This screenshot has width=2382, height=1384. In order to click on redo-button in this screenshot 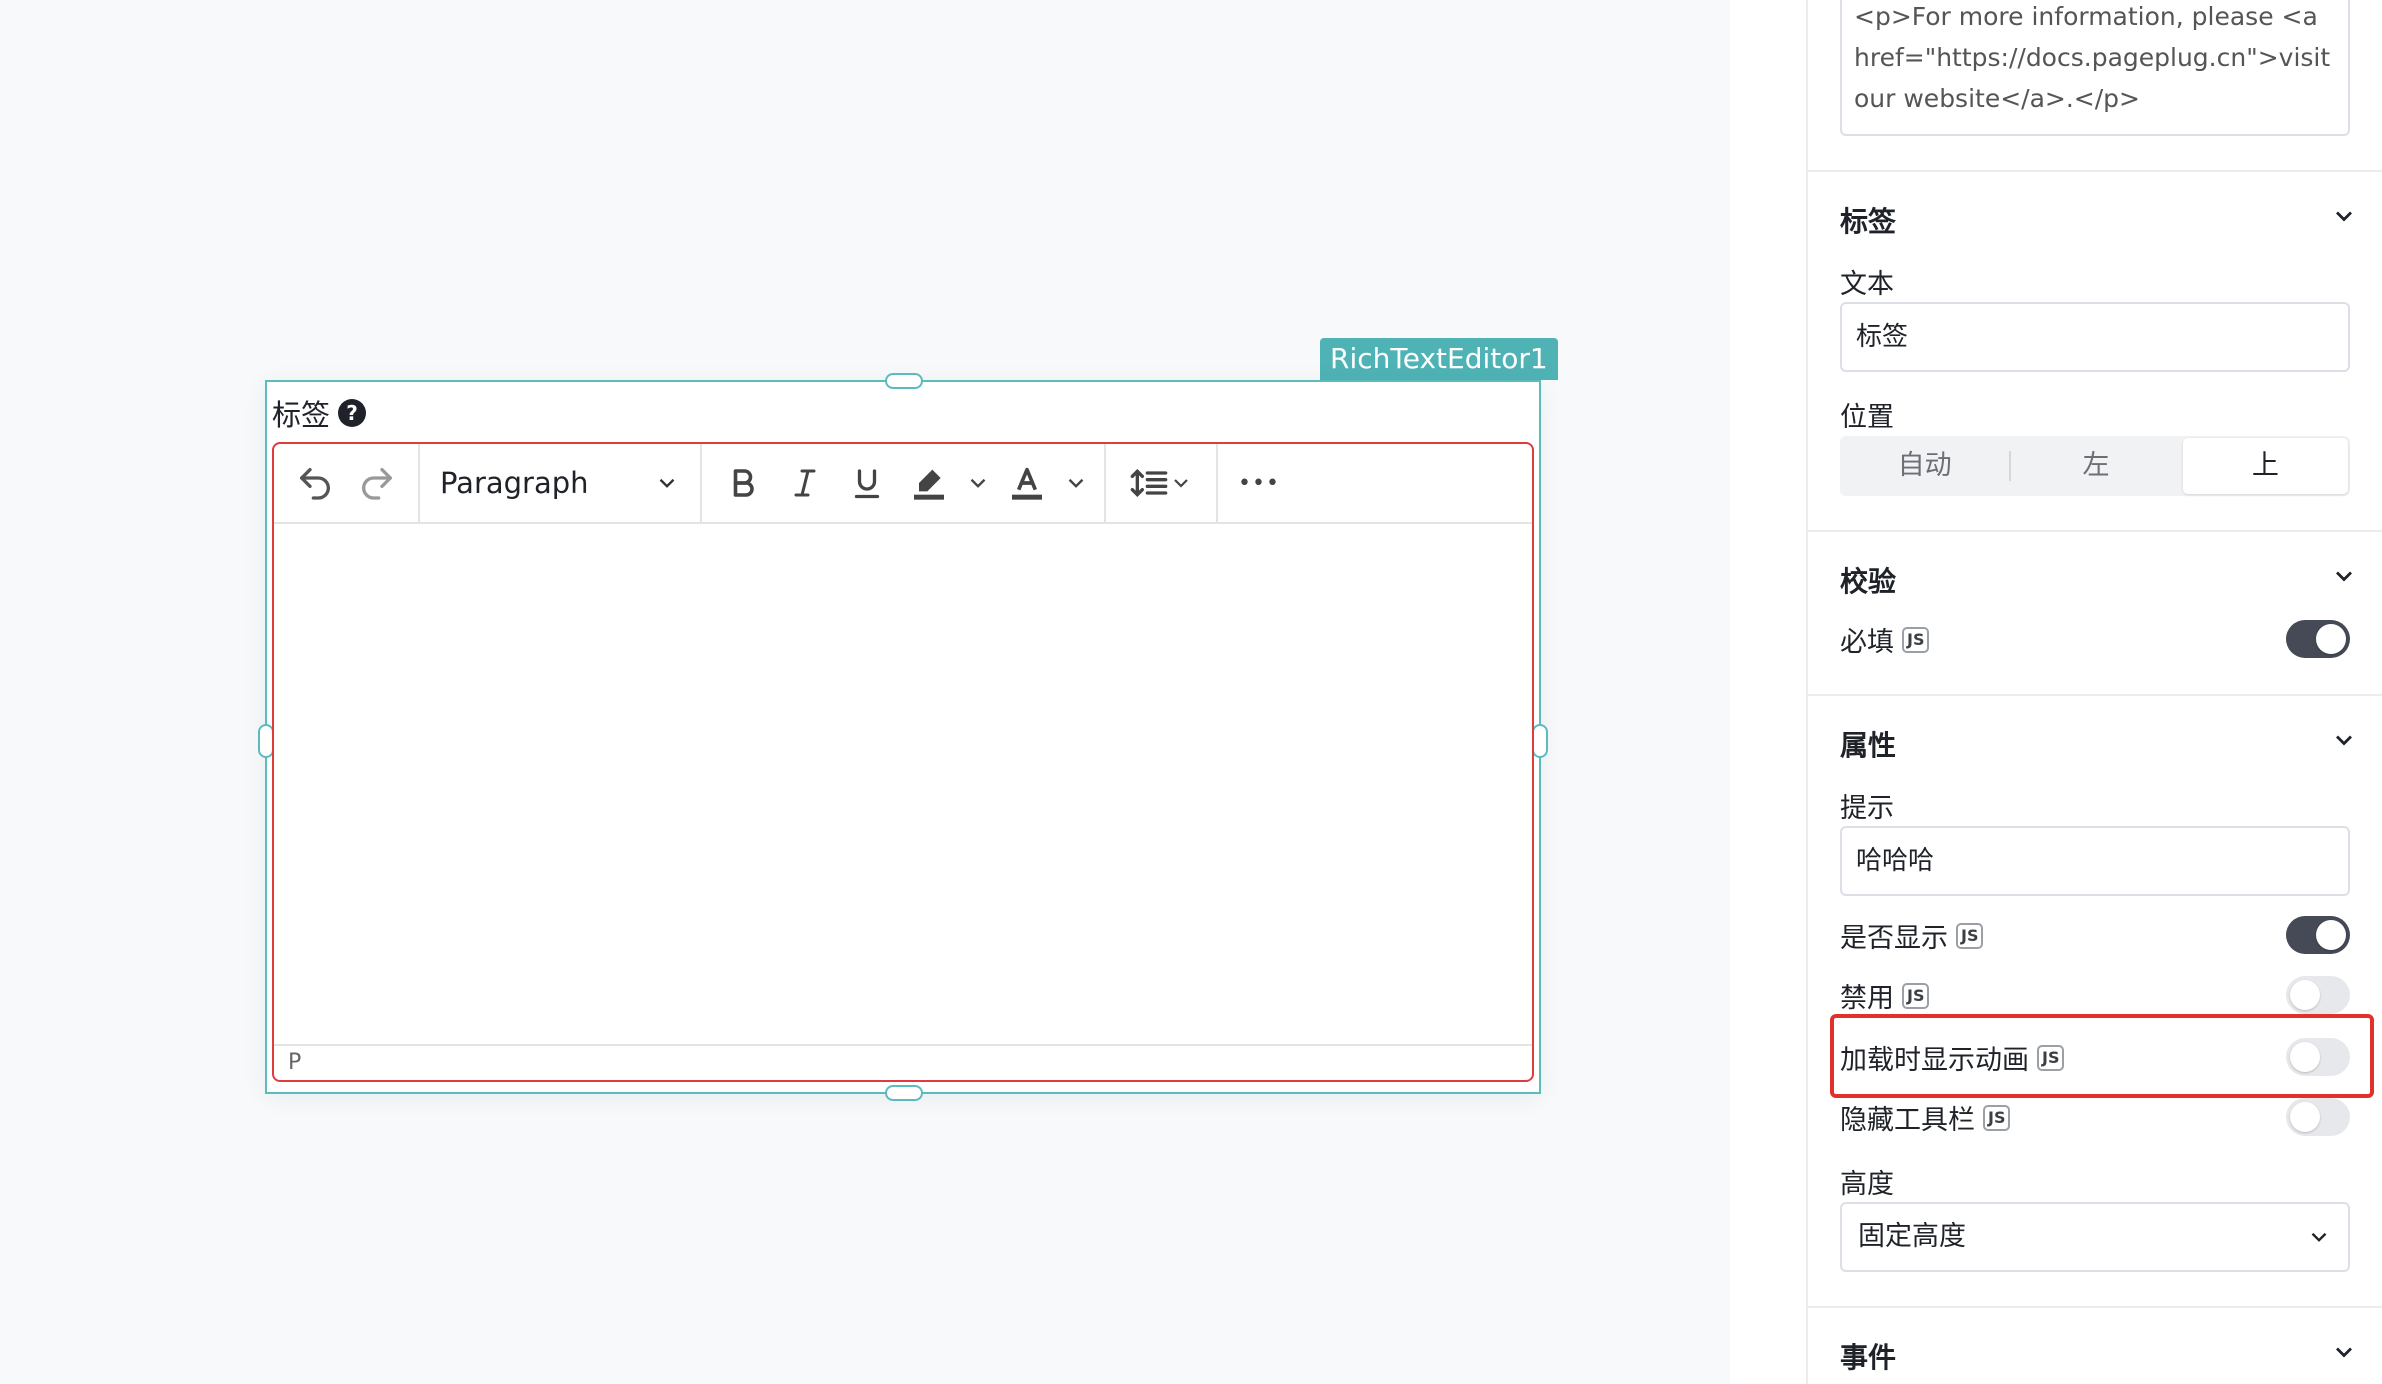, I will do `click(377, 483)`.